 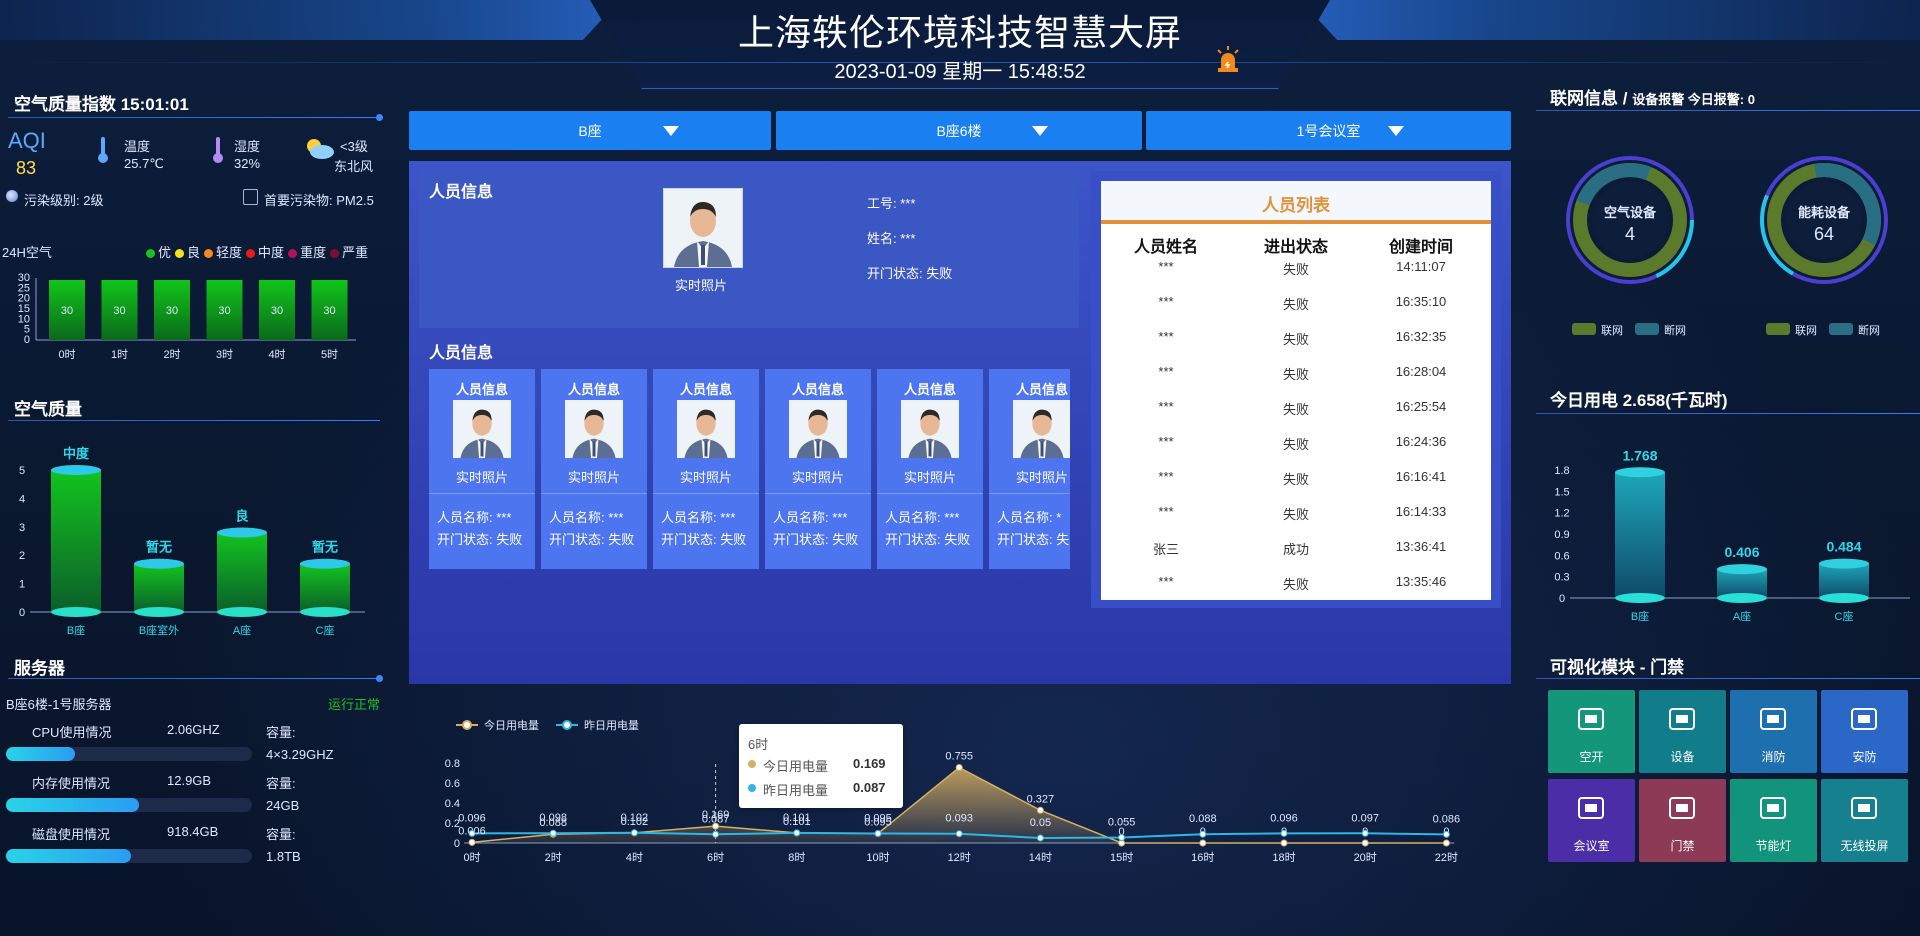 What do you see at coordinates (1589, 98) in the screenshot?
I see `net-title: 联网信息 /` at bounding box center [1589, 98].